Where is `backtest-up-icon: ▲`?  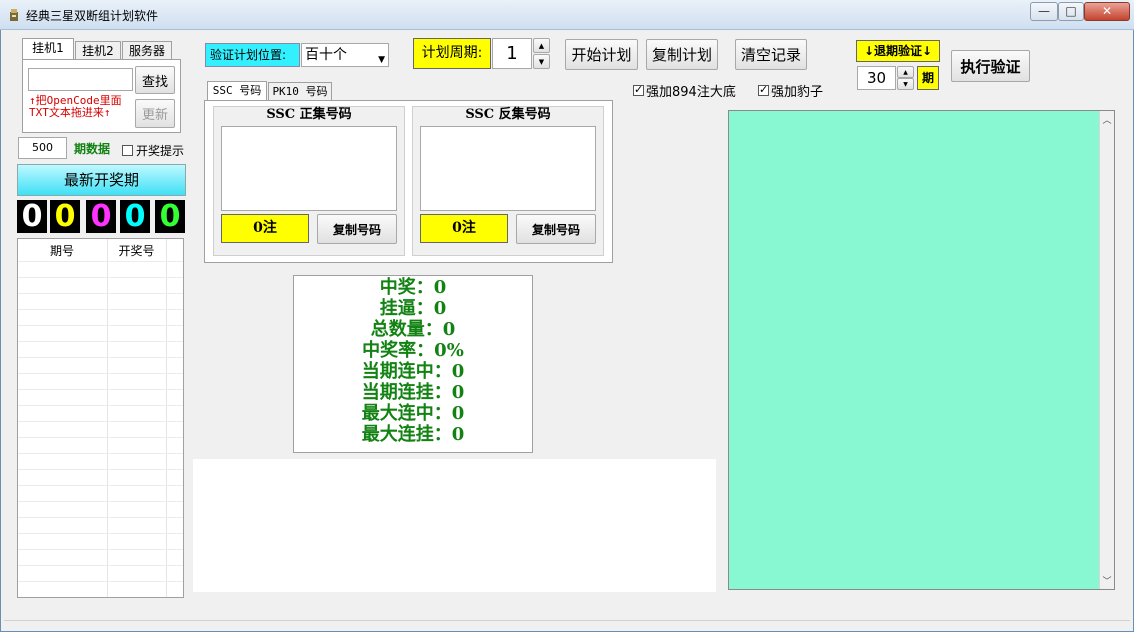 backtest-up-icon: ▲ is located at coordinates (905, 72).